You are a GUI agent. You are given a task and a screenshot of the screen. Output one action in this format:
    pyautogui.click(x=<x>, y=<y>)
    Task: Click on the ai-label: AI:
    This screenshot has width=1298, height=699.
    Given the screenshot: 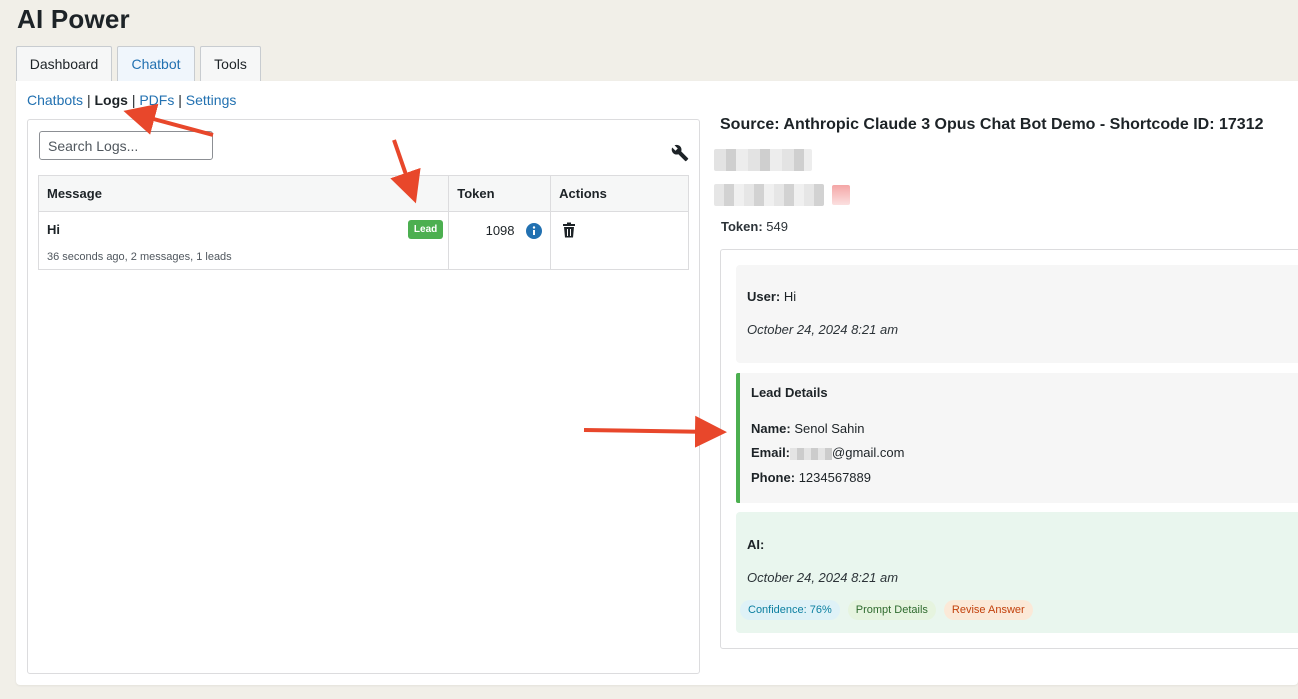 What is the action you would take?
    pyautogui.click(x=756, y=544)
    